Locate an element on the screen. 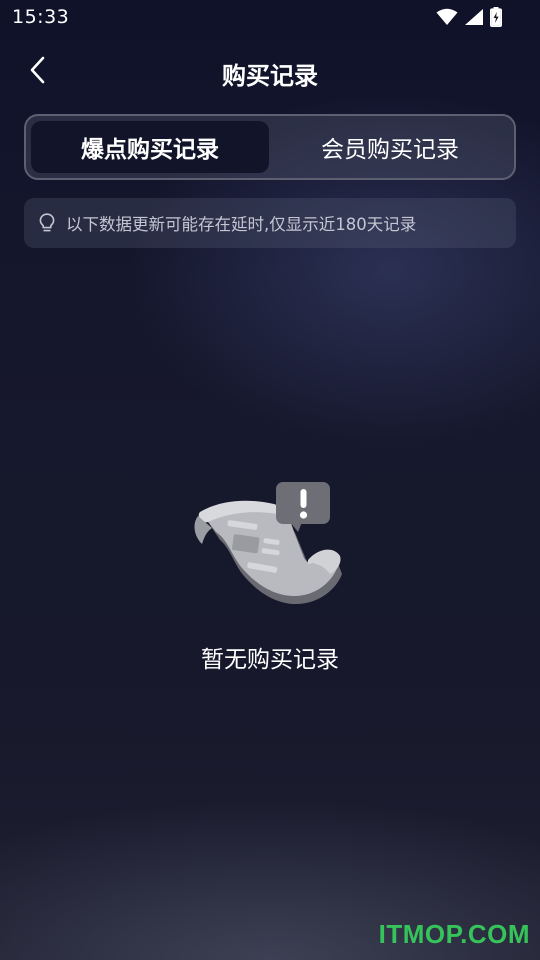 This screenshot has height=960, width=540. tab-hotspot-purchases: 爆点购买记录 is located at coordinates (150, 147).